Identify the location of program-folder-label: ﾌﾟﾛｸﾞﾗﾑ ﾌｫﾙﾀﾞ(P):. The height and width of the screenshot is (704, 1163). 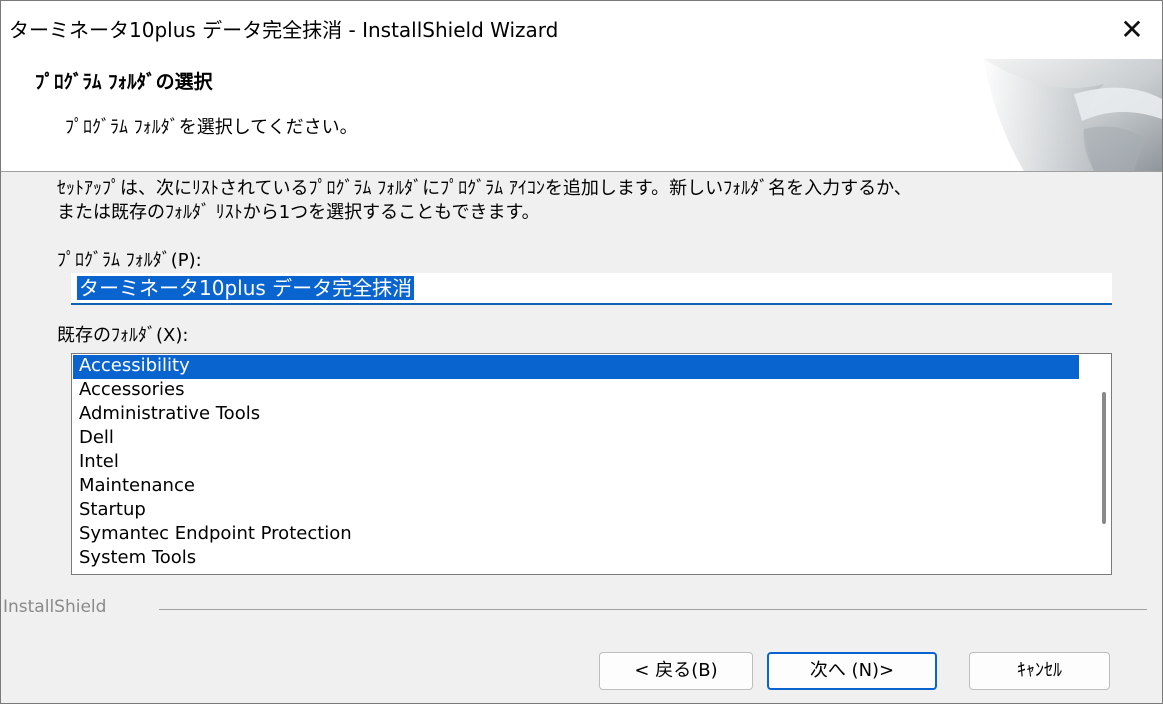
(129, 260).